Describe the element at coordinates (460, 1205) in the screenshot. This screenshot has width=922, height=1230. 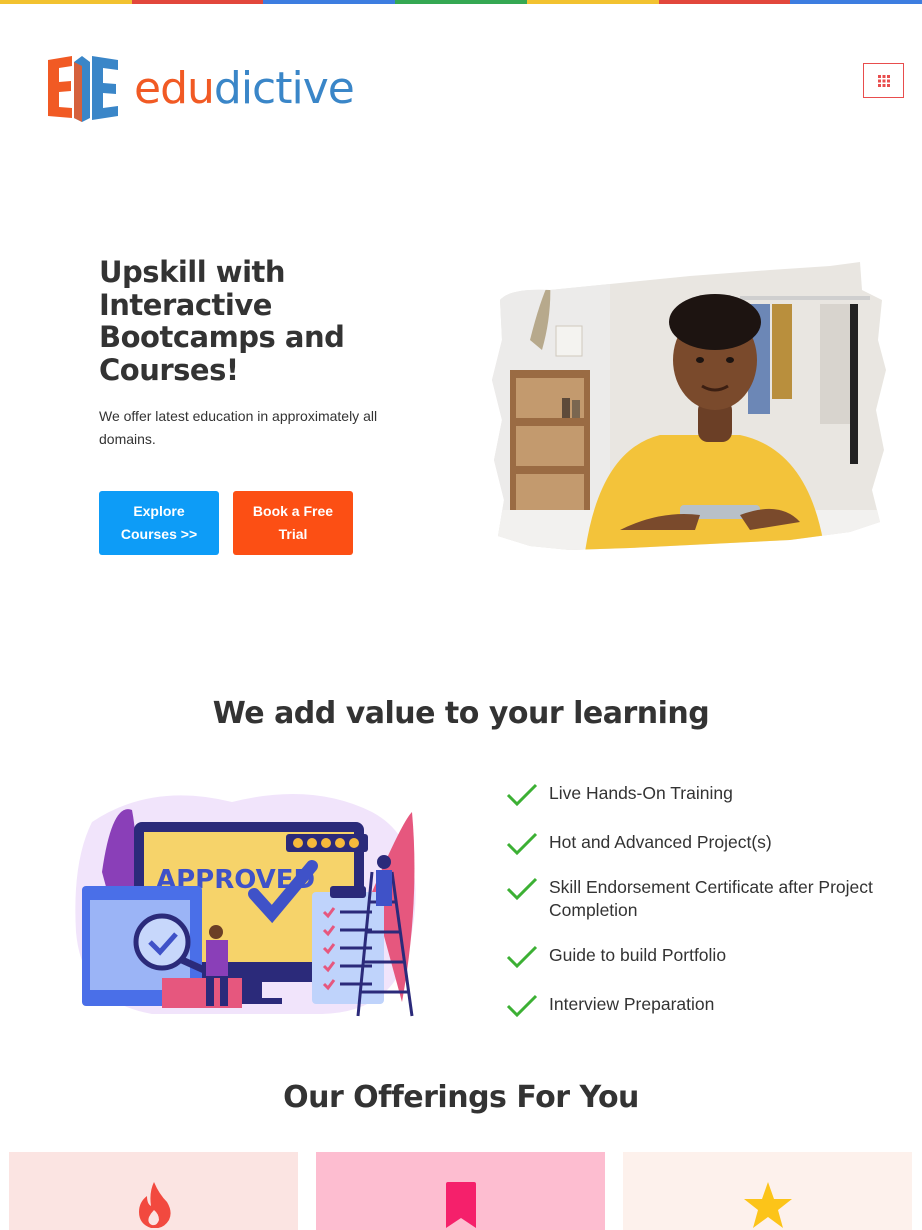
I see `bookmark-icon` at that location.